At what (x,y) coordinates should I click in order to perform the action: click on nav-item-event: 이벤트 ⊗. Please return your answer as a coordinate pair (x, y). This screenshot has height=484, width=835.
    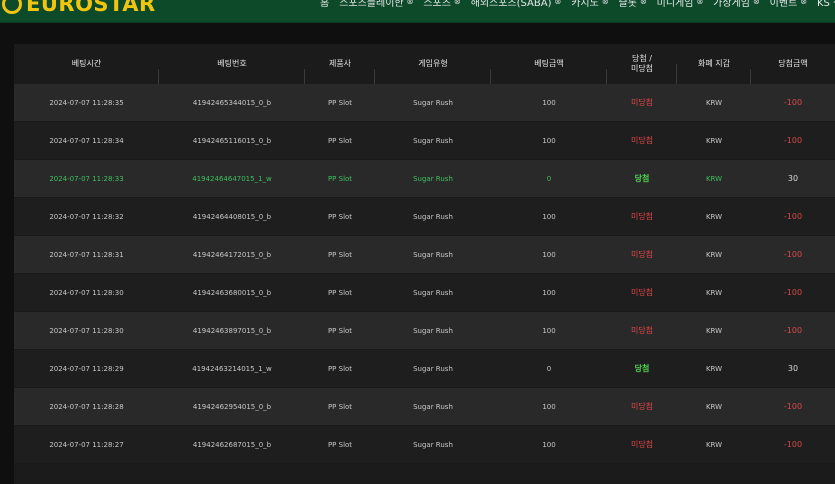
    Looking at the image, I should click on (788, 4).